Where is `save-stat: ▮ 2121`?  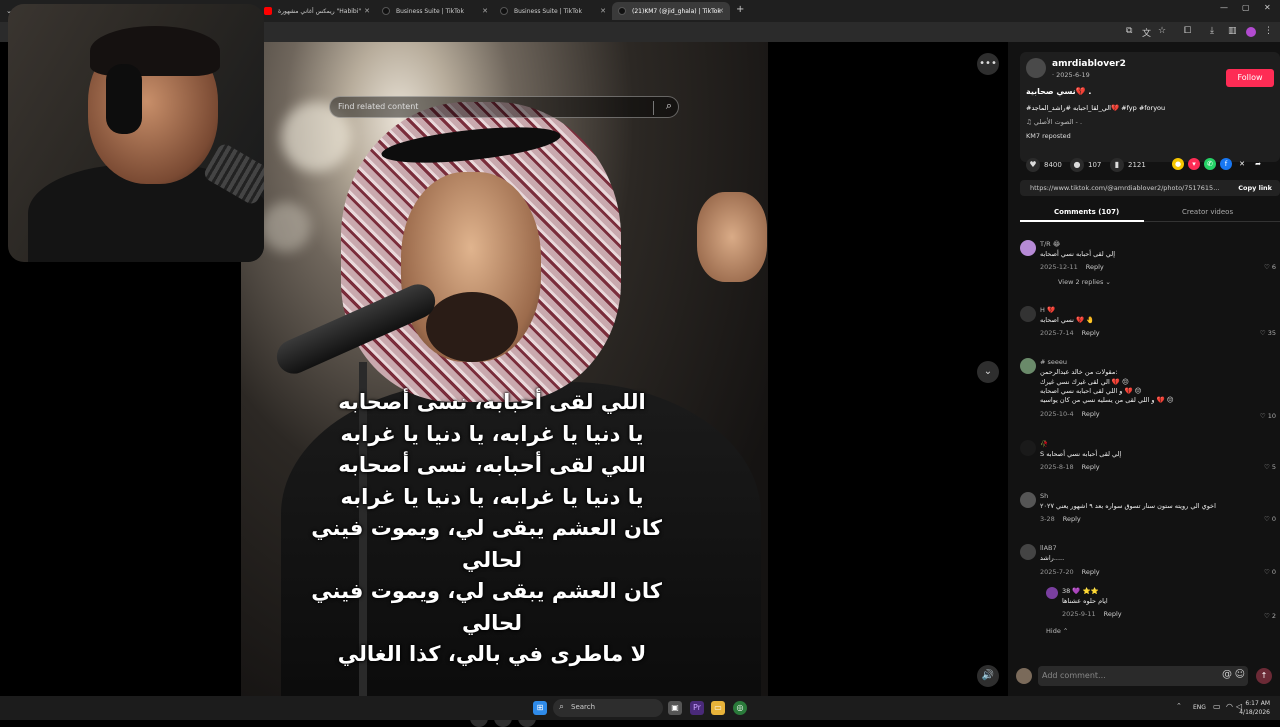
save-stat: ▮ 2121 is located at coordinates (1128, 165).